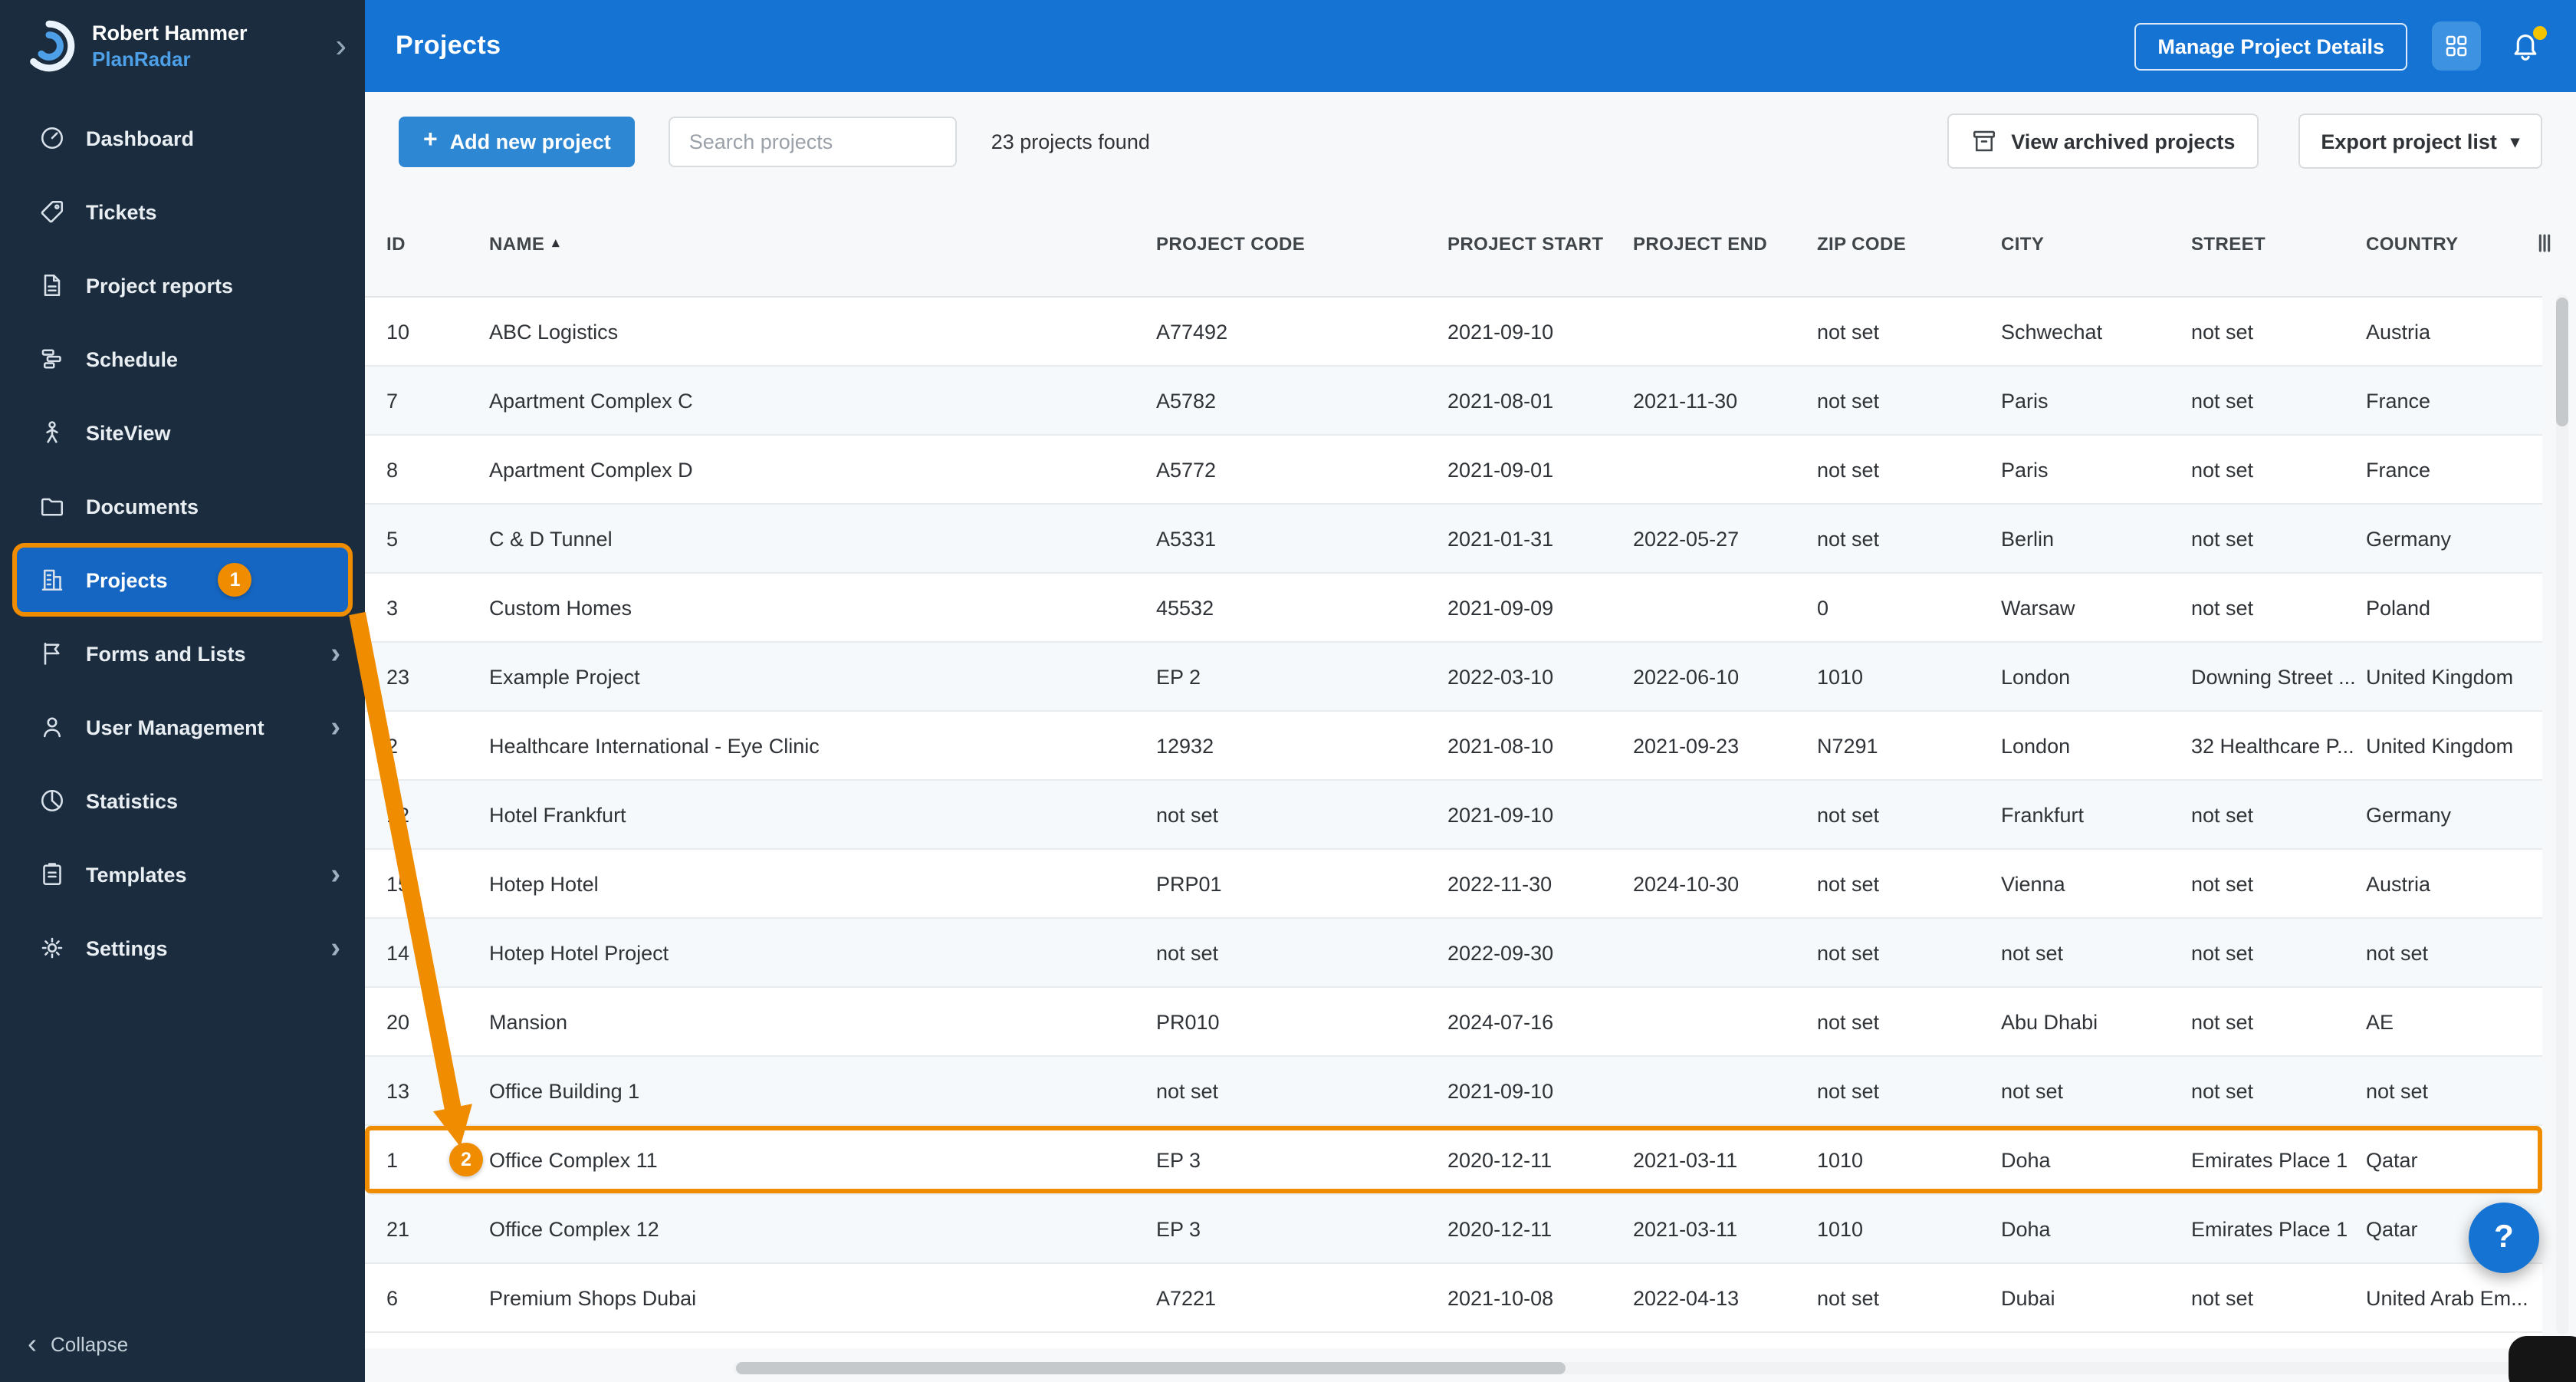 This screenshot has height=1382, width=2576. Describe the element at coordinates (2562, 362) in the screenshot. I see `vertical-scrollbar-thumb` at that location.